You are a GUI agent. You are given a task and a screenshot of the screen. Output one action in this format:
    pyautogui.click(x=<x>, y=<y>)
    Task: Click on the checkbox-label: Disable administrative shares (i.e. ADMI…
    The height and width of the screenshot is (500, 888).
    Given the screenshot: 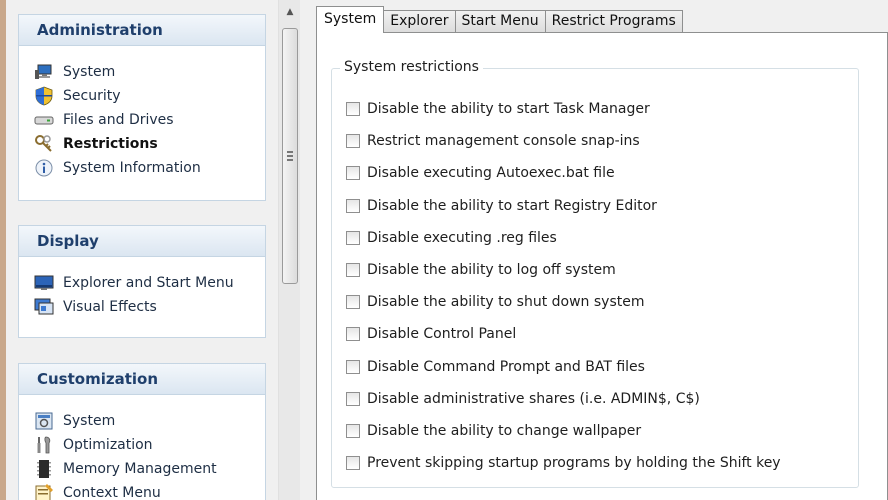 What is the action you would take?
    pyautogui.click(x=533, y=398)
    